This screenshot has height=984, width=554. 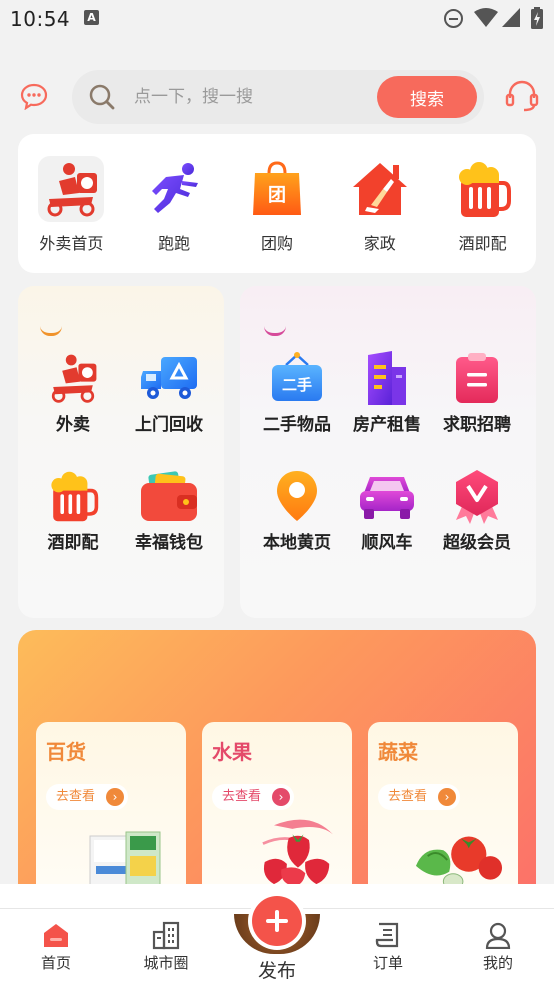 I want to click on groceries-image, so click(x=125, y=859).